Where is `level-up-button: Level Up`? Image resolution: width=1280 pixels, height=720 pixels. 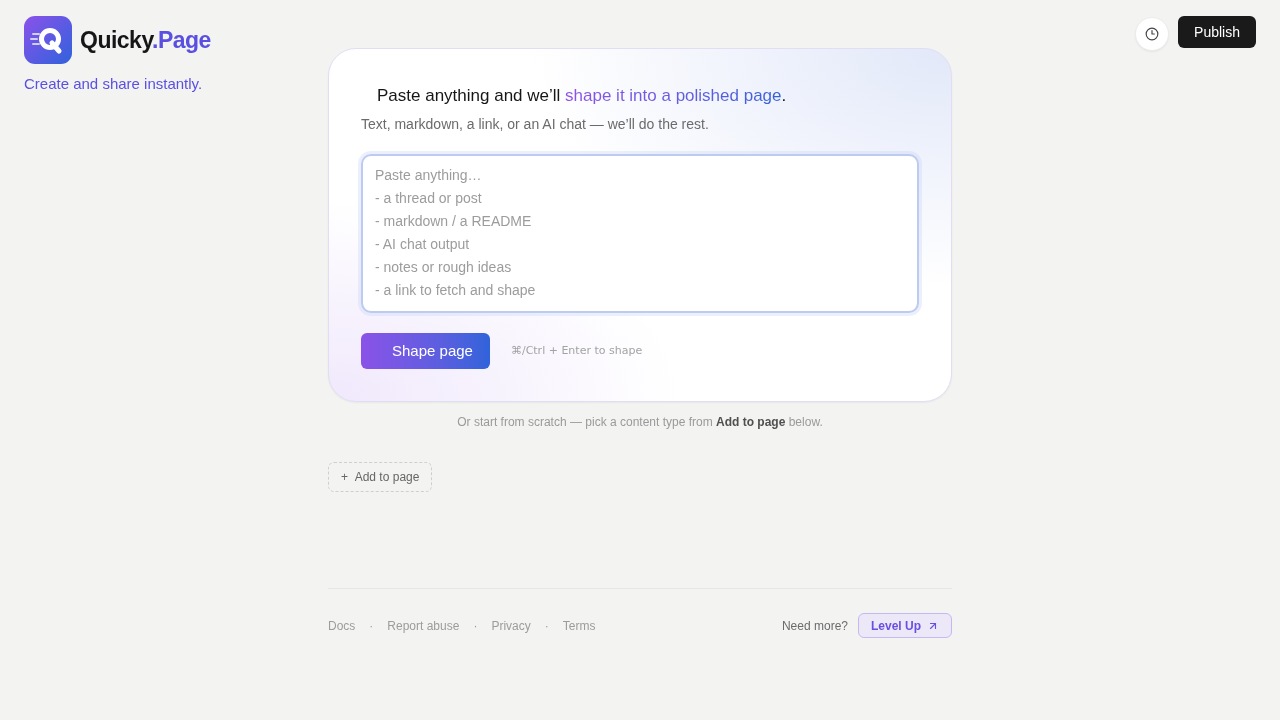
level-up-button: Level Up is located at coordinates (905, 625).